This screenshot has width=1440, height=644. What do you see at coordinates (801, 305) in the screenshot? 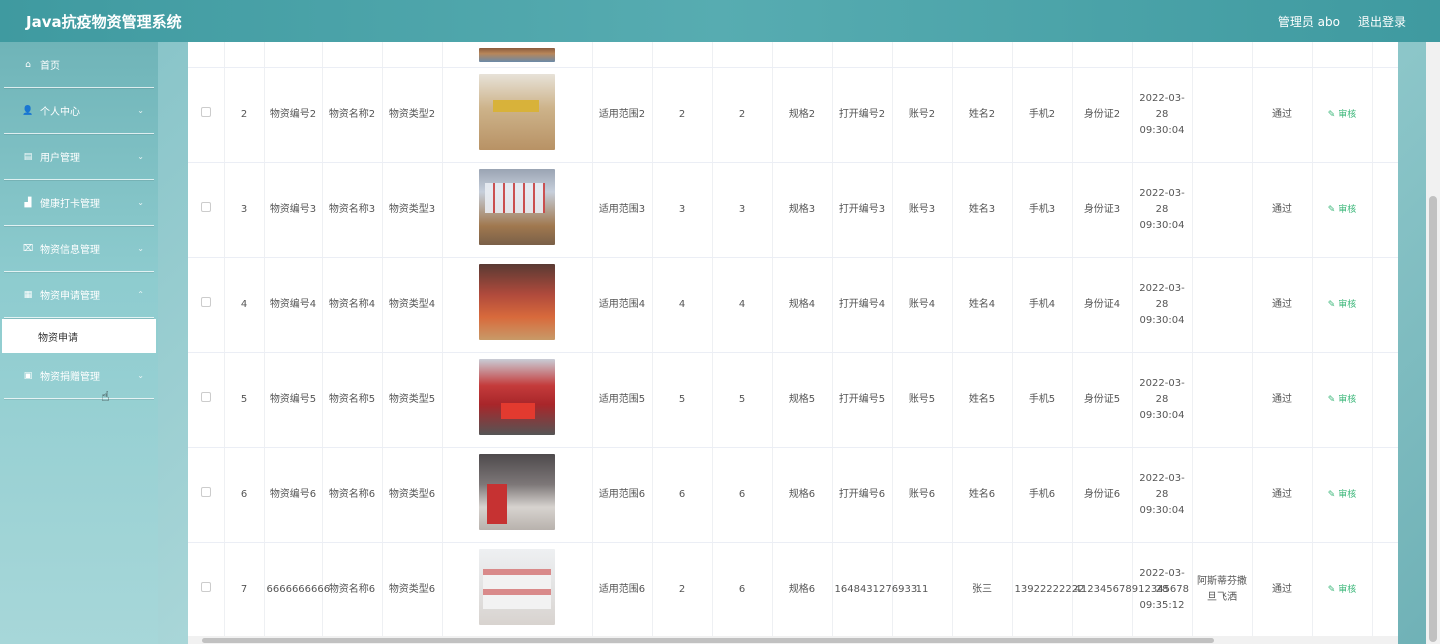
I see `cell-spec: 规格4` at bounding box center [801, 305].